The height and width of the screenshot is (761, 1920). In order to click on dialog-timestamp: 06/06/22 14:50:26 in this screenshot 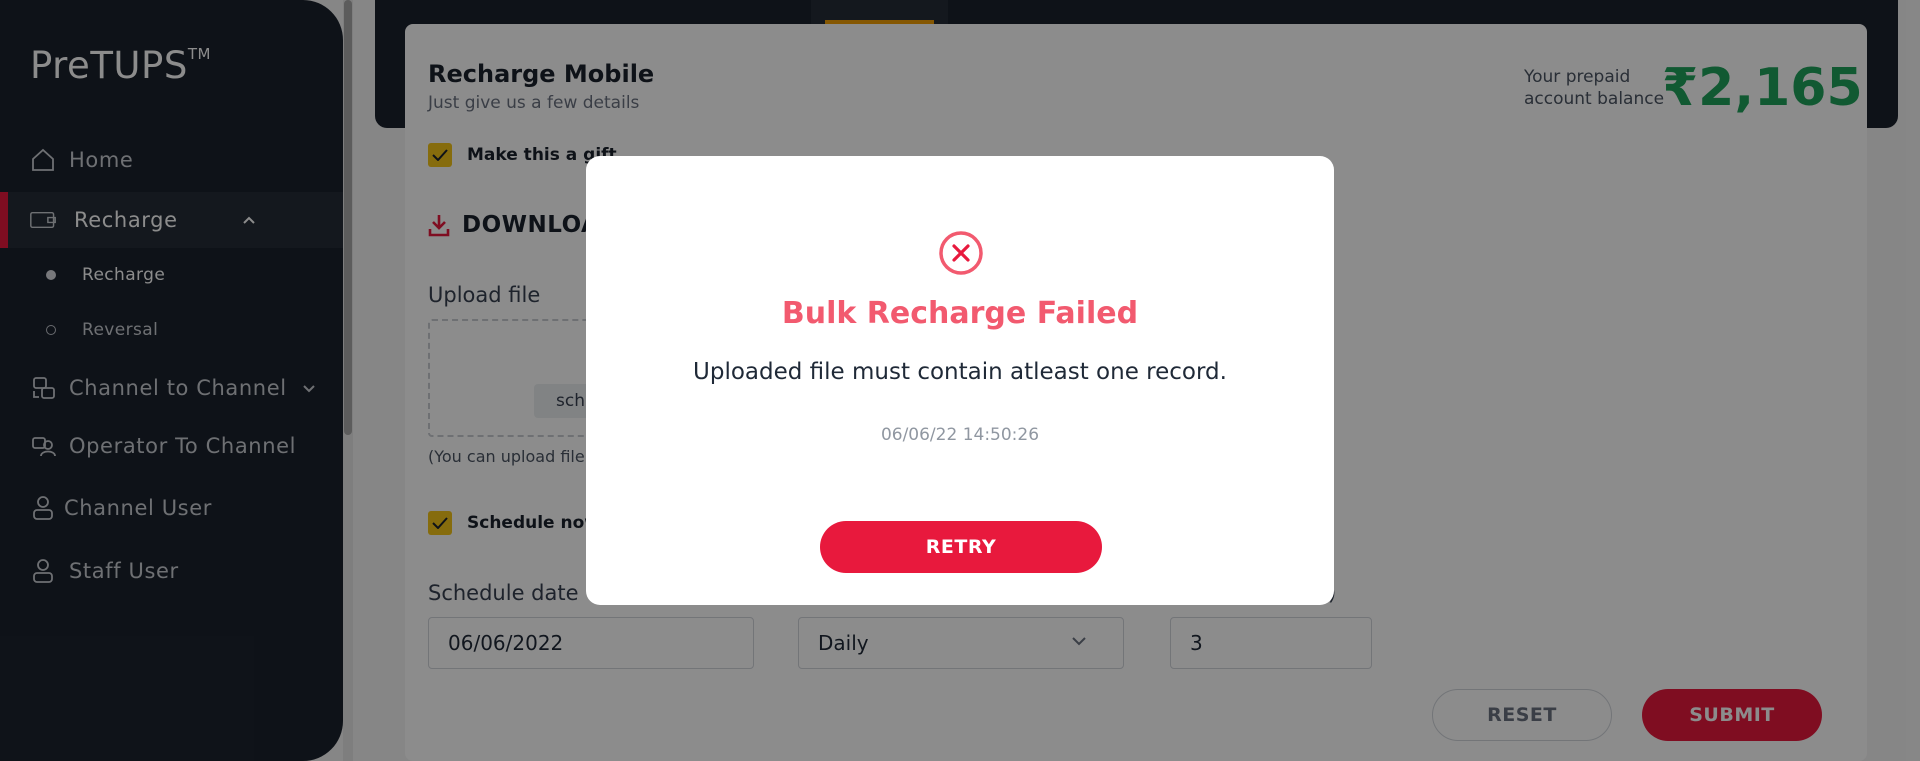, I will do `click(960, 435)`.